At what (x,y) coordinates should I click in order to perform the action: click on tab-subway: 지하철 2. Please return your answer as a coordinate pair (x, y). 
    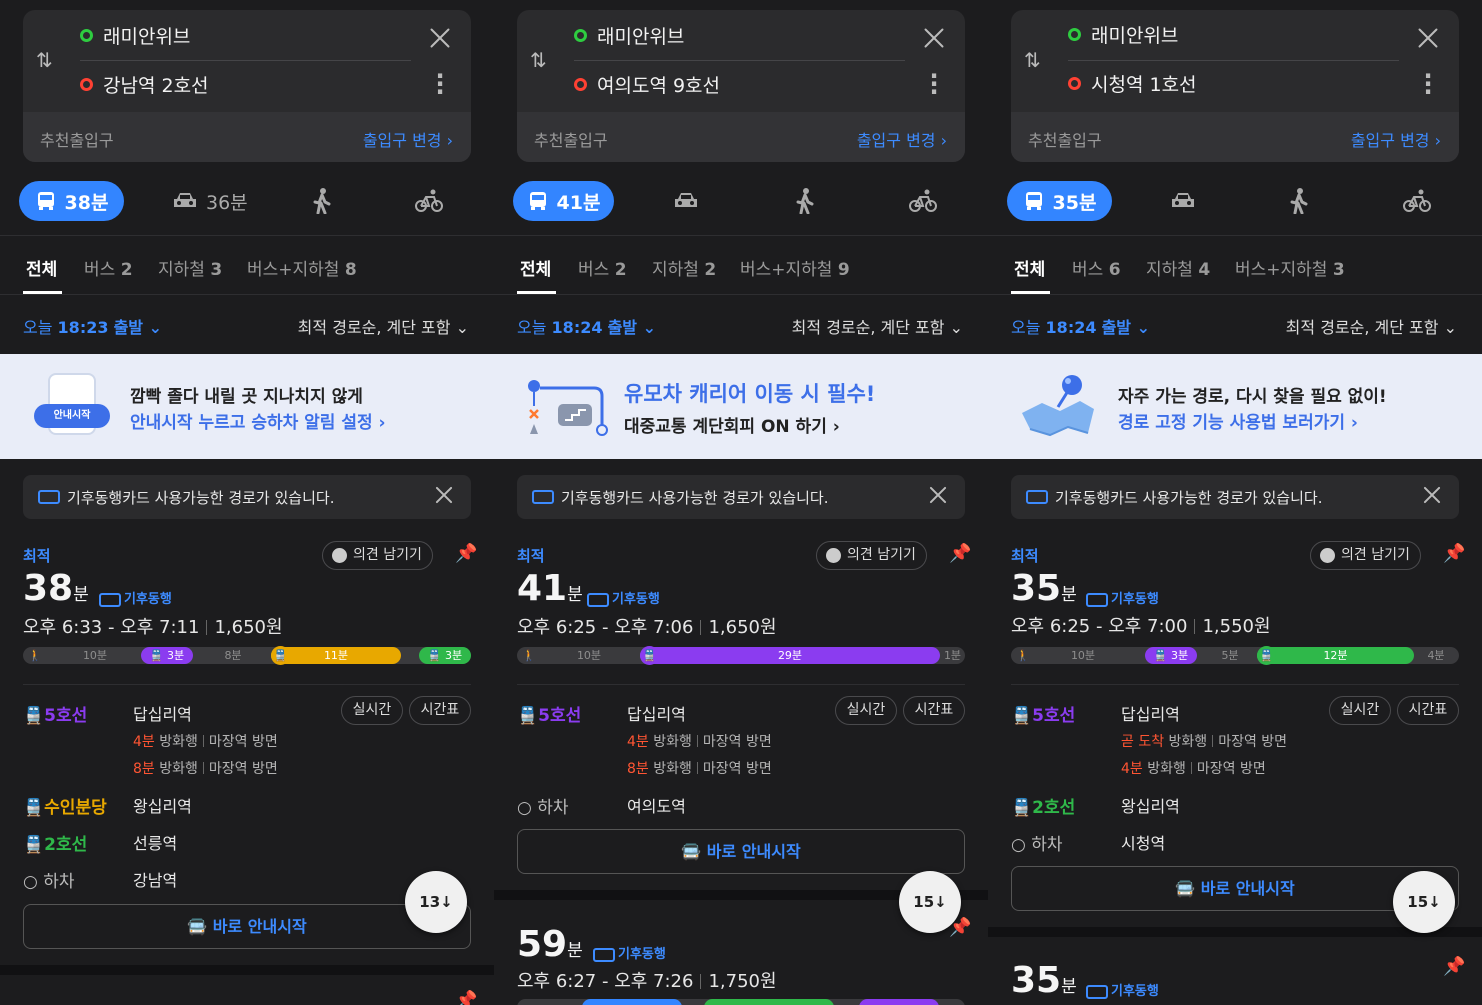
    Looking at the image, I should click on (684, 267).